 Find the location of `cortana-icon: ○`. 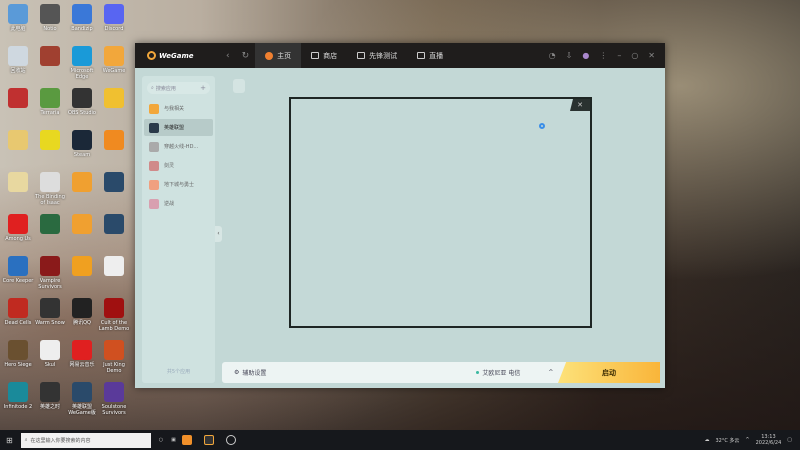

cortana-icon: ○ is located at coordinates (161, 440).